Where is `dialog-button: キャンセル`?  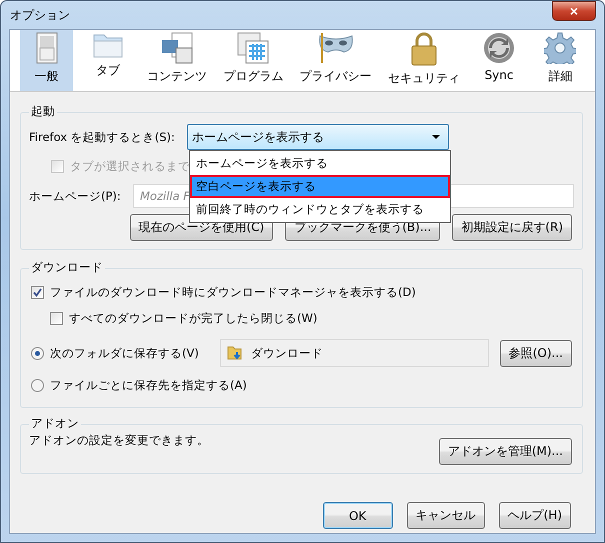
dialog-button: キャンセル is located at coordinates (445, 515).